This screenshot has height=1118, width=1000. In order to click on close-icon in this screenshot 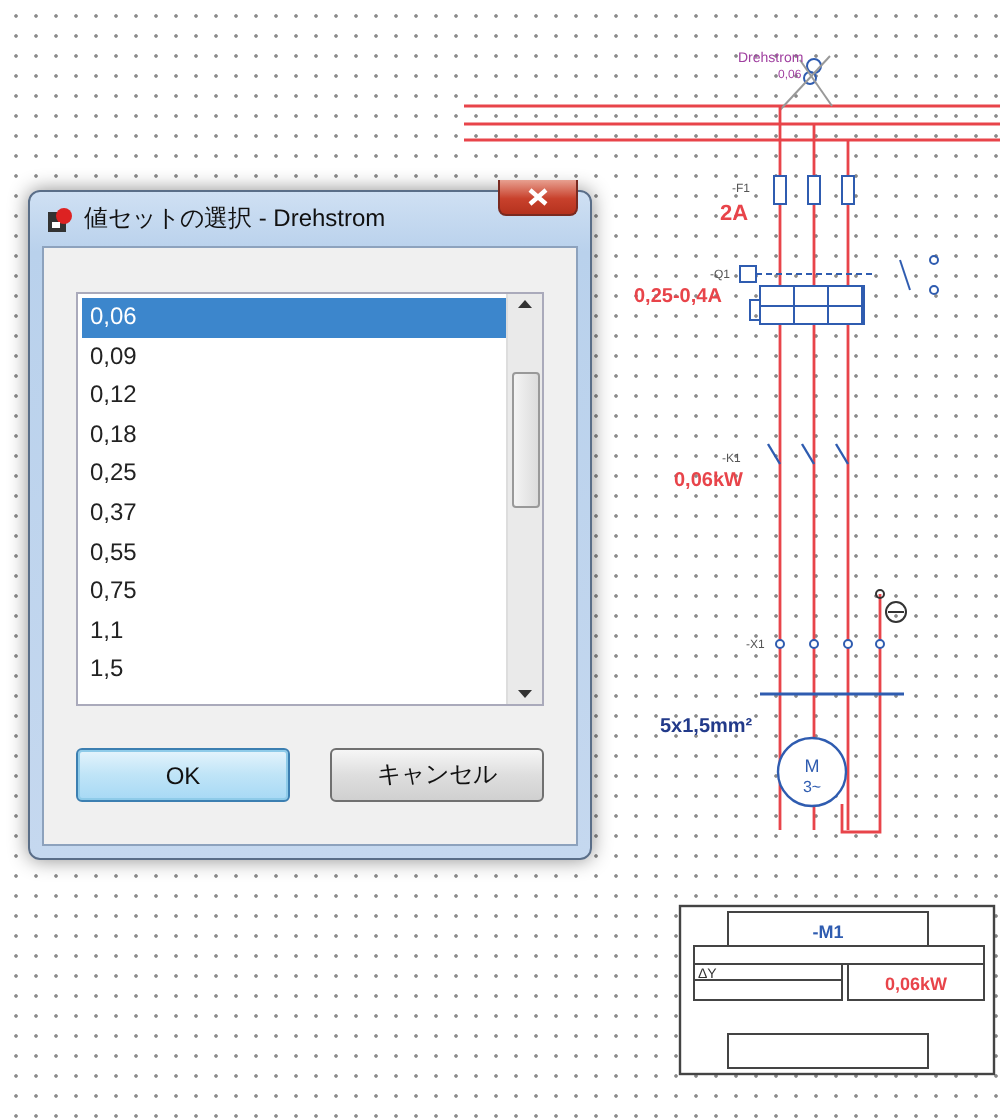, I will do `click(538, 197)`.